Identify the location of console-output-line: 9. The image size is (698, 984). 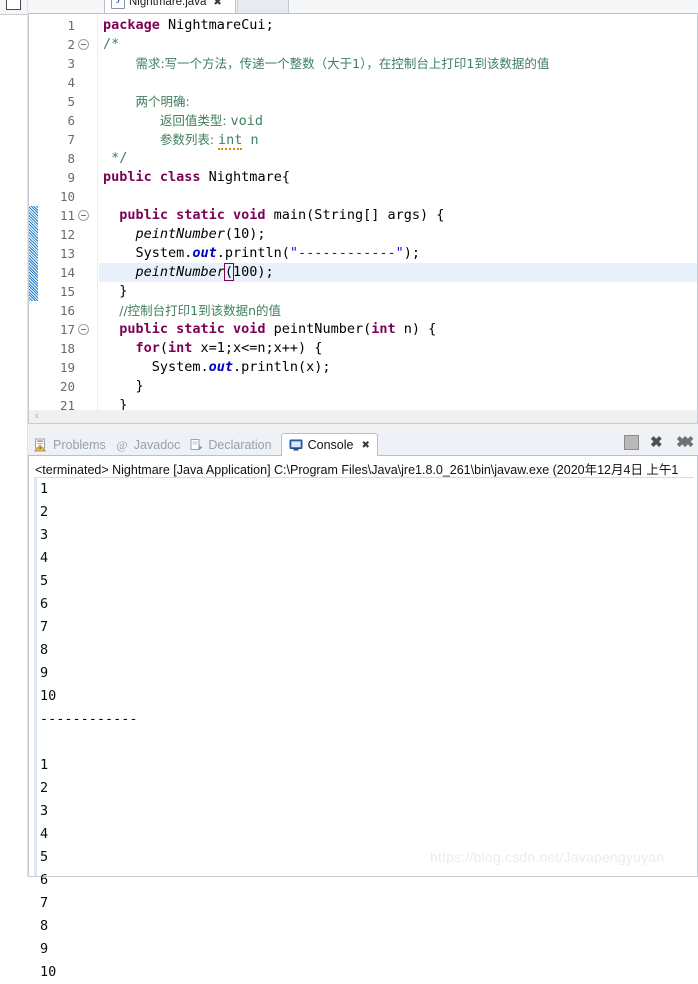
(44, 673).